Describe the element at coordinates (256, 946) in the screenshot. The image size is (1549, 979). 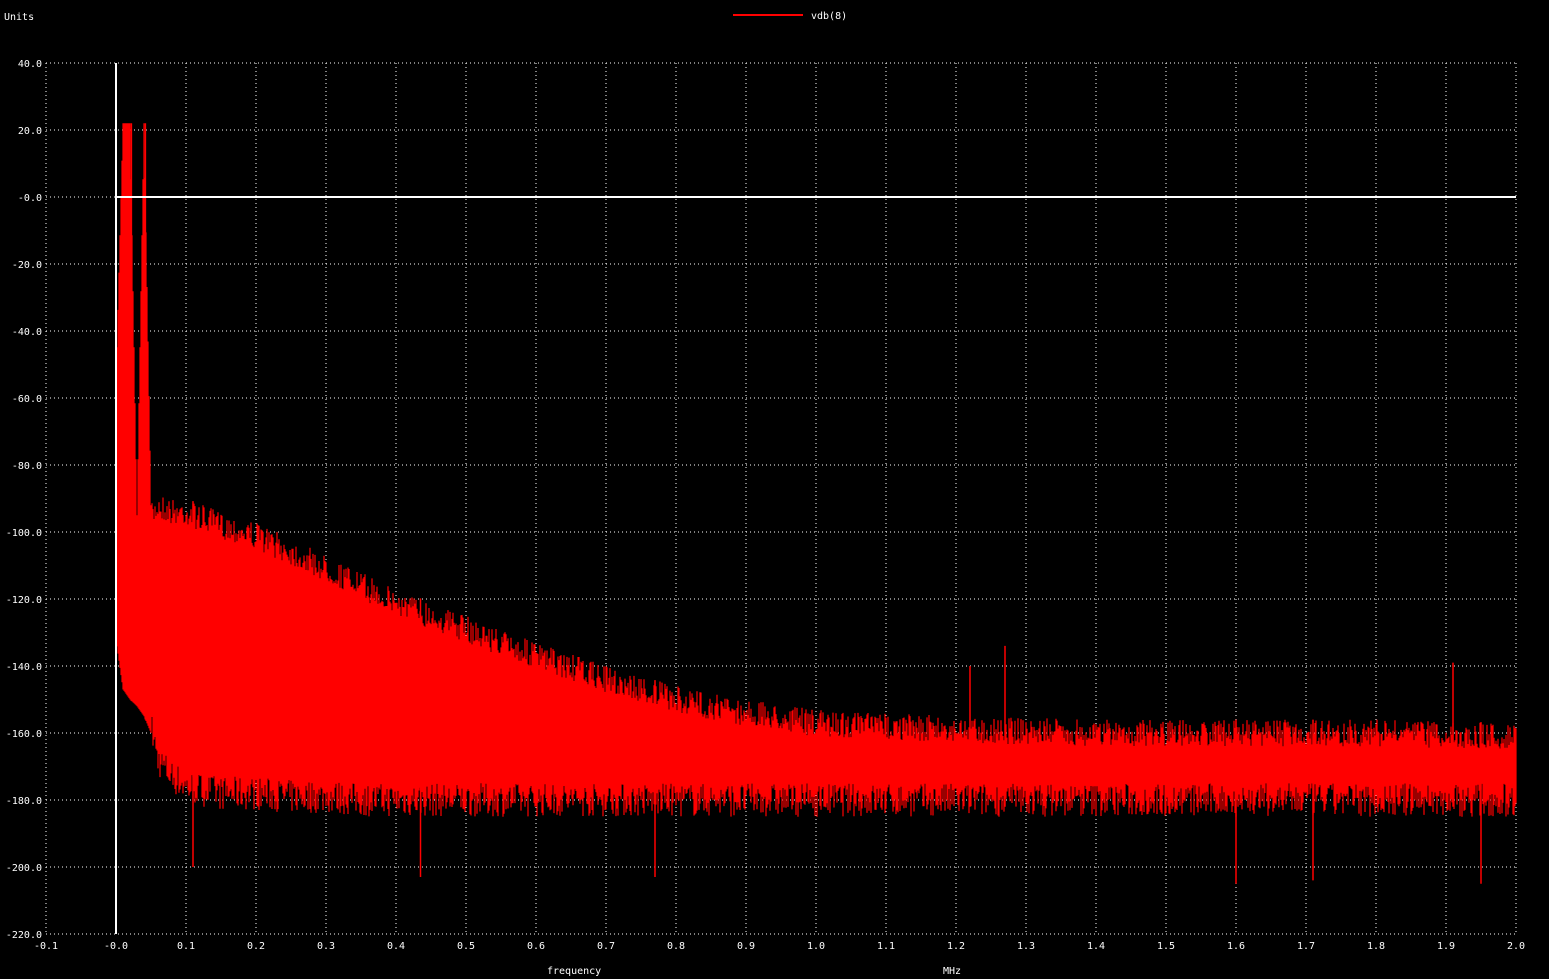
I see `x-tick-label: 0.2` at that location.